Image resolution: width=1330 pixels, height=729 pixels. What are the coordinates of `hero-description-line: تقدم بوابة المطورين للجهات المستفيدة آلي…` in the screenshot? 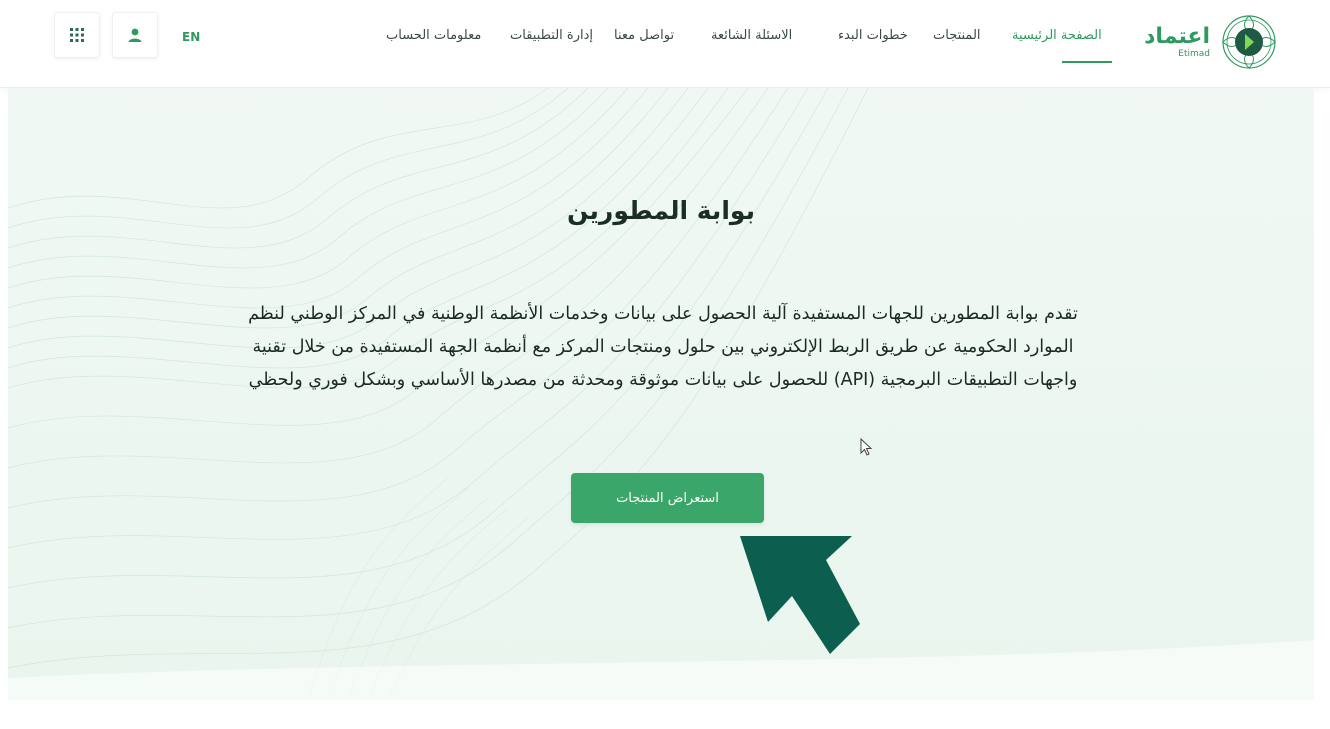 It's located at (663, 314).